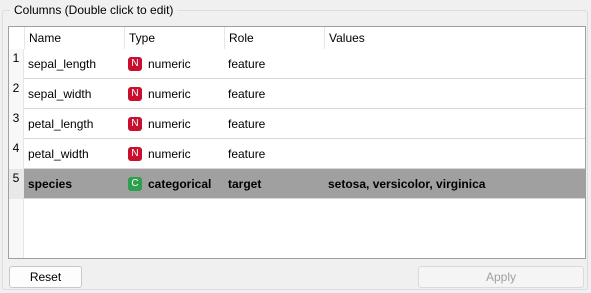  Describe the element at coordinates (74, 38) in the screenshot. I see `header-name: Name` at that location.